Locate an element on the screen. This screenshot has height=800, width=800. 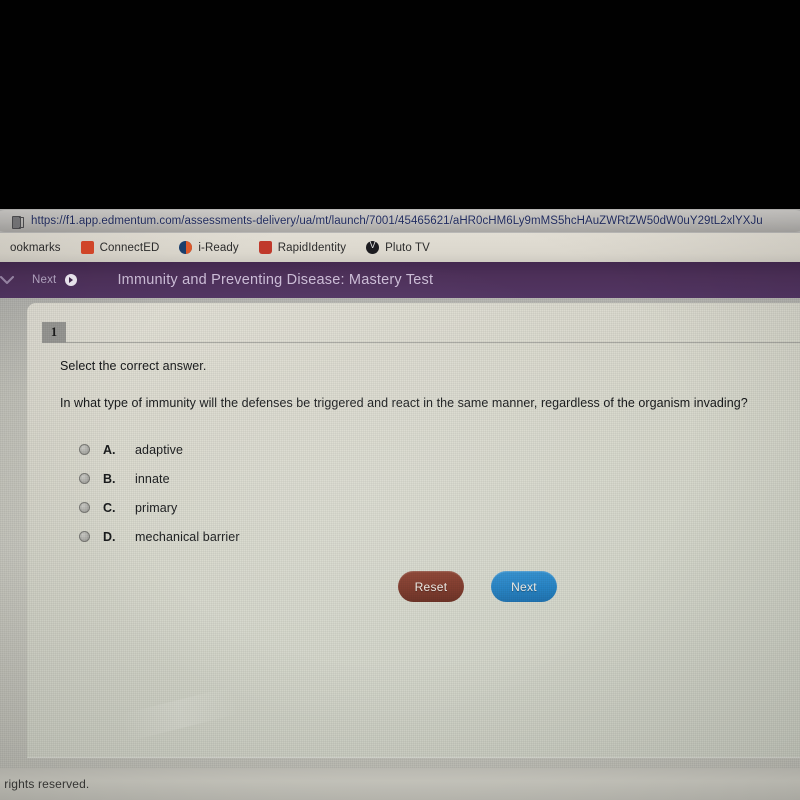
next-button: Next is located at coordinates (524, 586).